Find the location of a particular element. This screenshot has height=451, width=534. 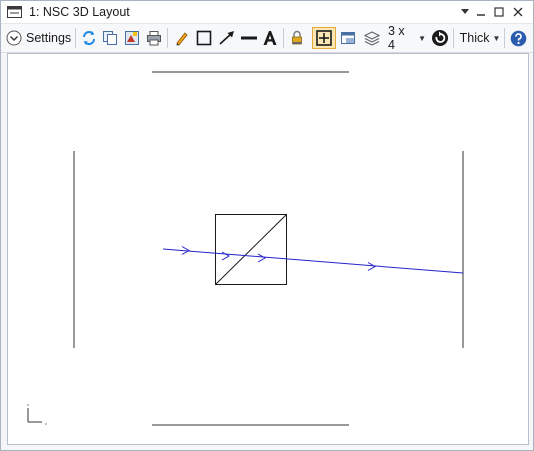

save-button is located at coordinates (132, 38).